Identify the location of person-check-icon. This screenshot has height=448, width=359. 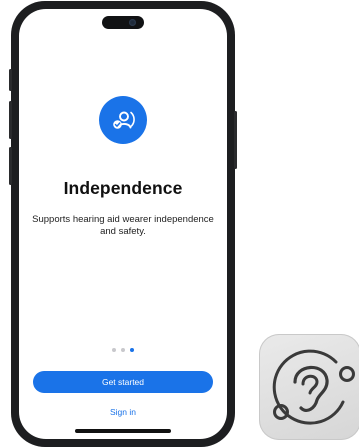
(123, 120).